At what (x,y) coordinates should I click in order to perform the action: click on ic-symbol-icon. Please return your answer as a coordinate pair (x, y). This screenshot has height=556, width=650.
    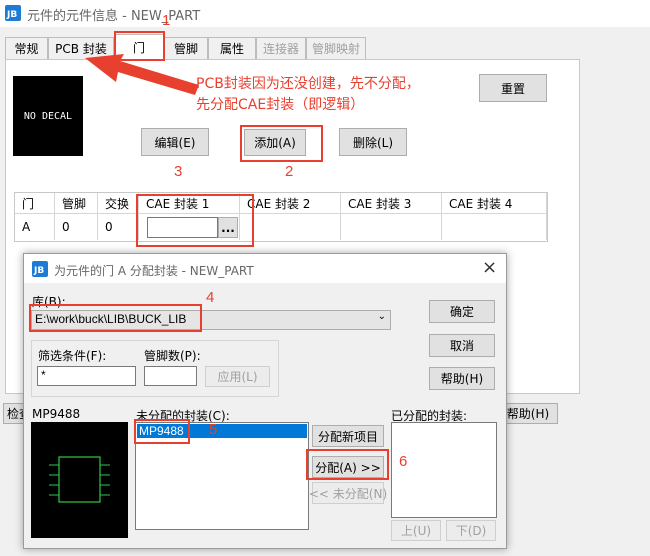
    Looking at the image, I should click on (79, 479).